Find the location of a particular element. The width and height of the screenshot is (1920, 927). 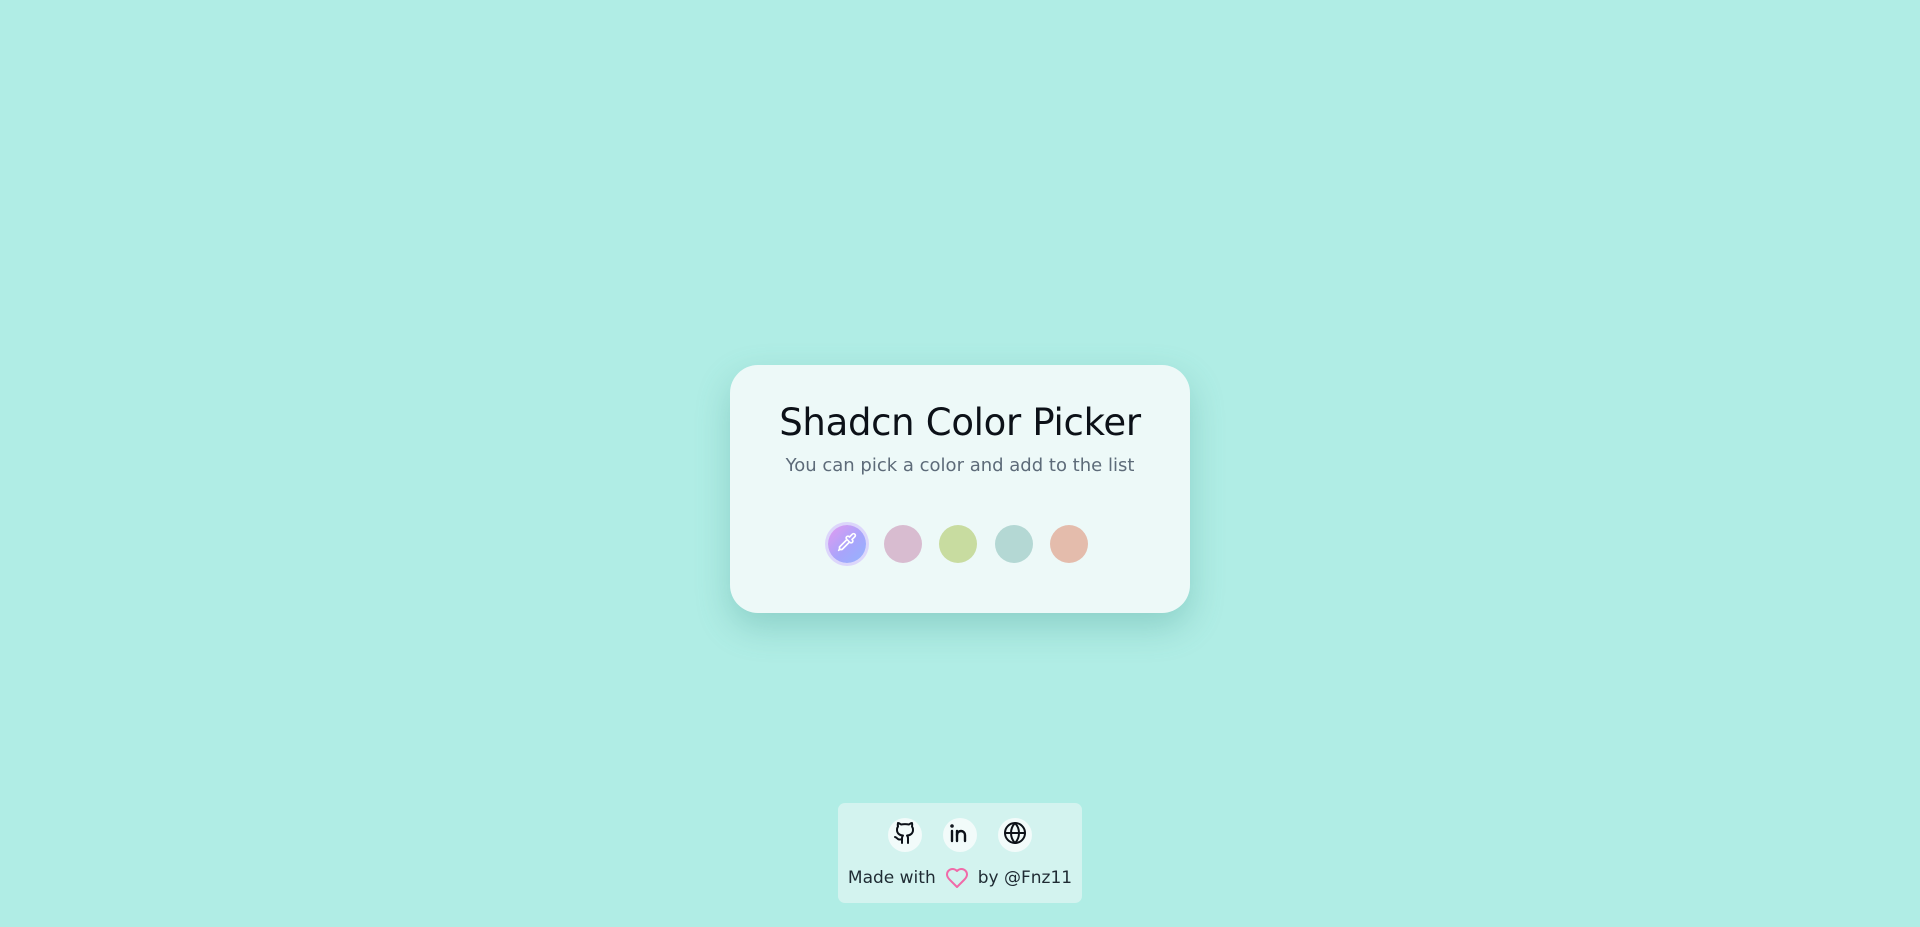

github-icon is located at coordinates (905, 835).